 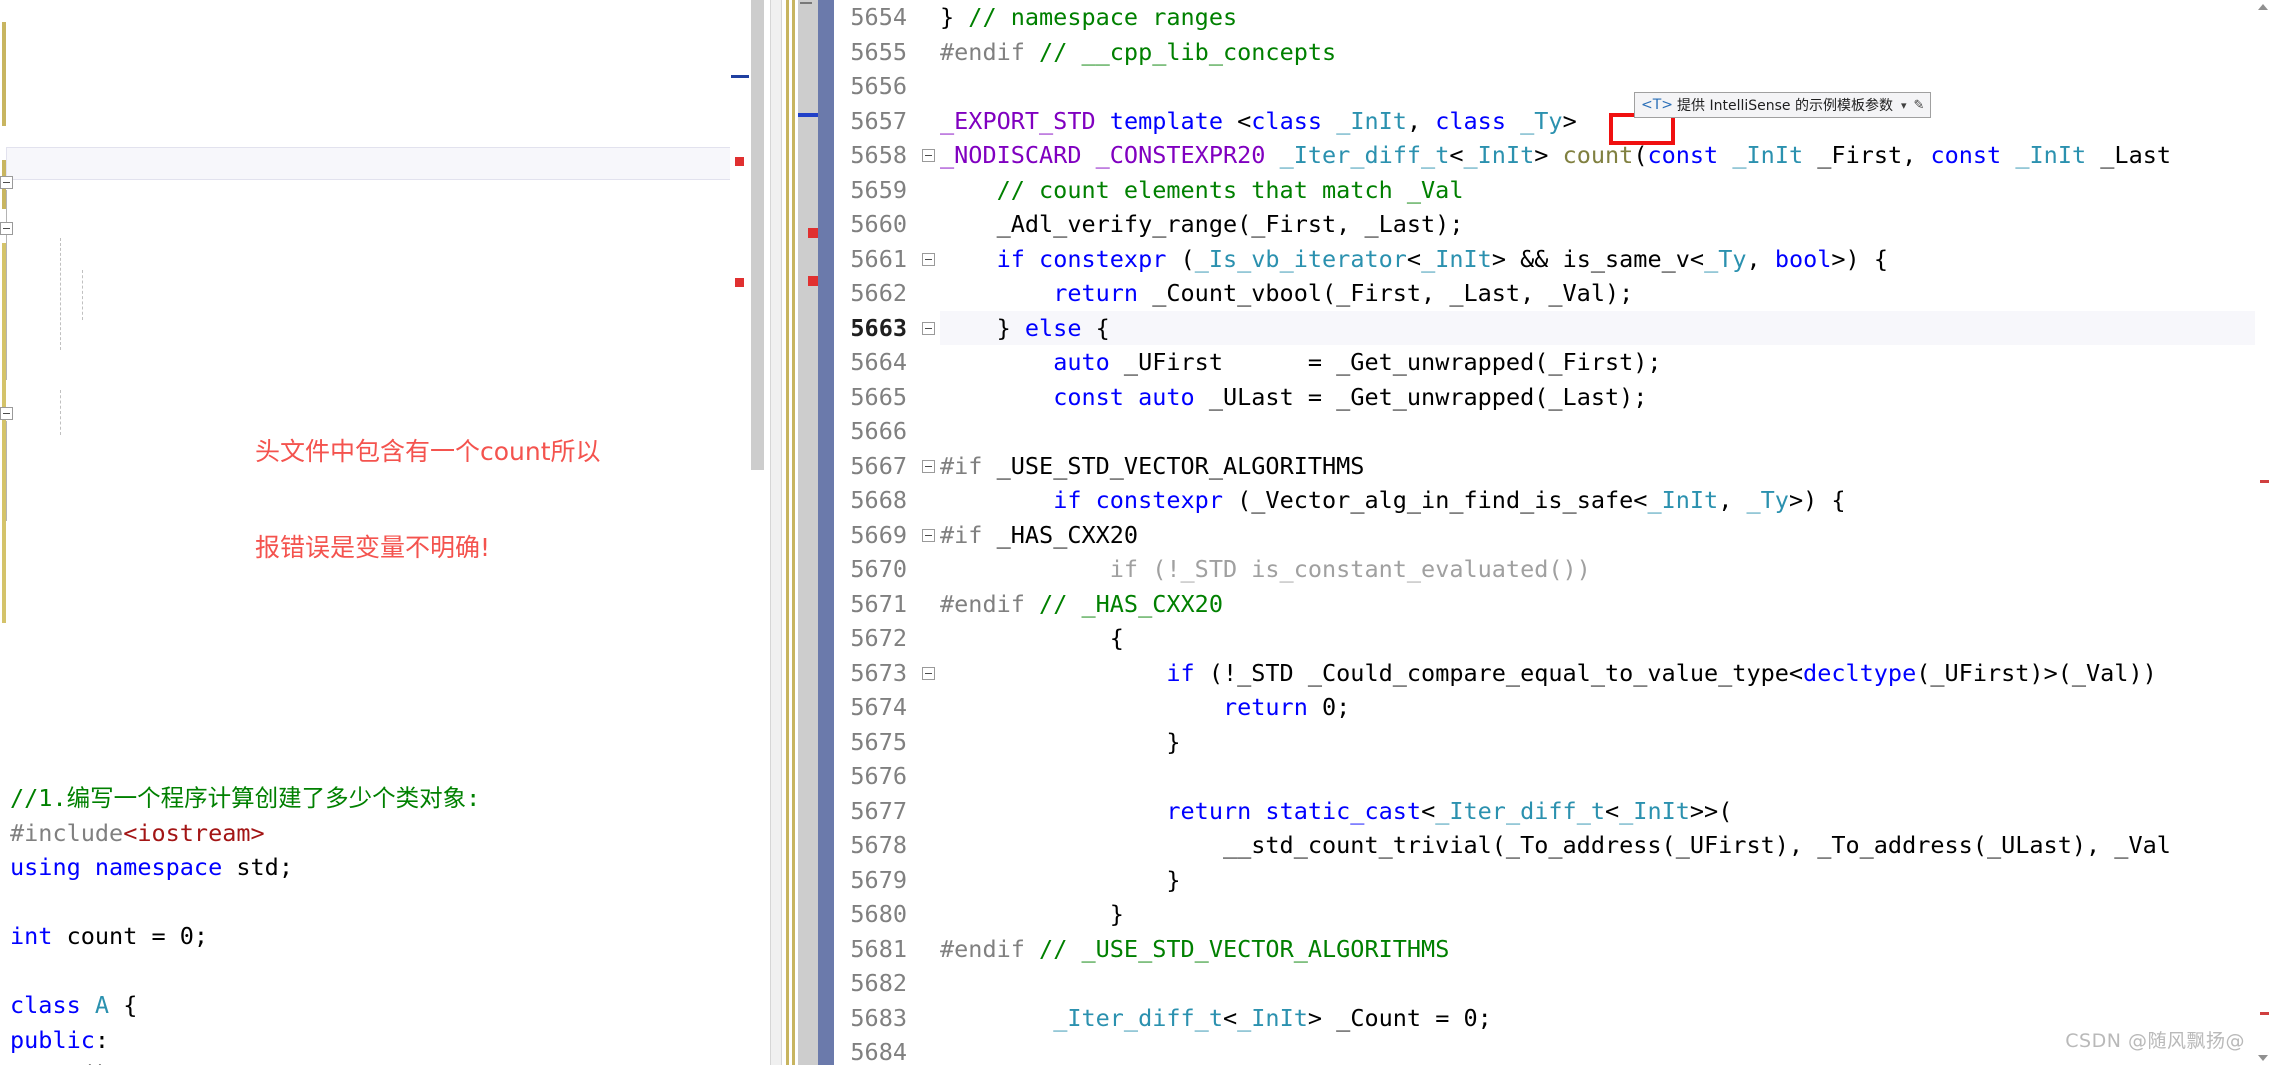 What do you see at coordinates (878, 362) in the screenshot?
I see `line-number: 5664` at bounding box center [878, 362].